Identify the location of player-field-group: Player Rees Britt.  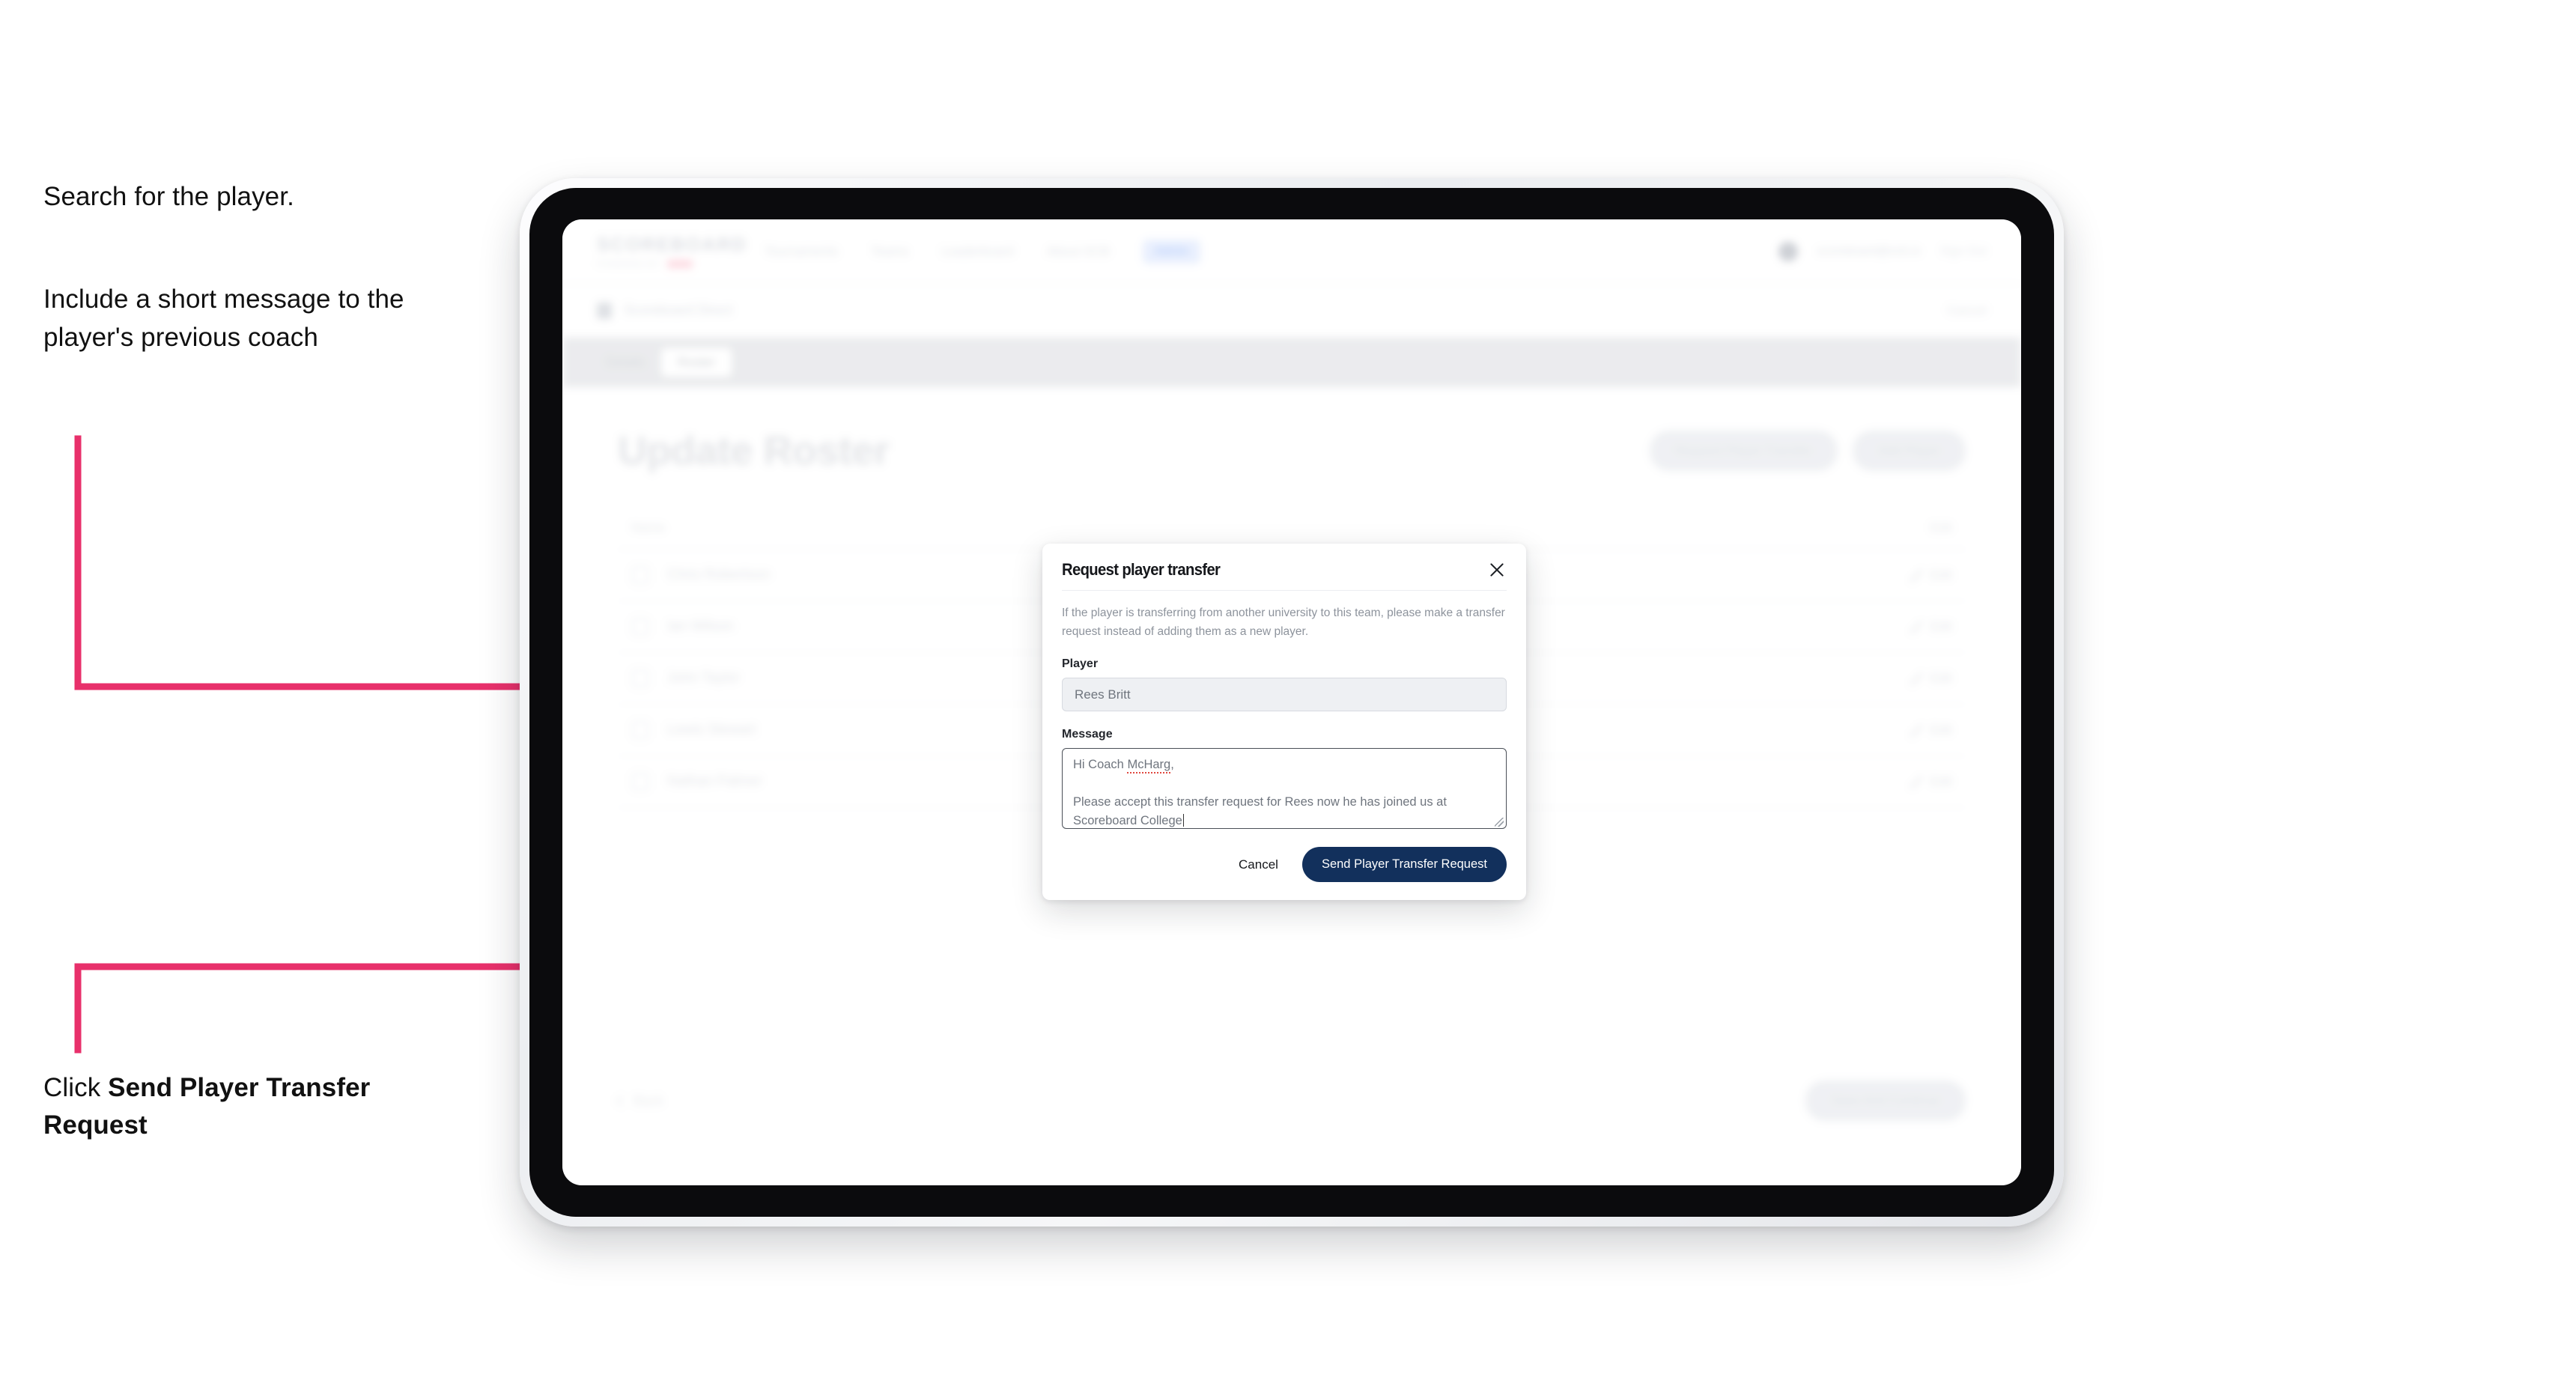
(1284, 685).